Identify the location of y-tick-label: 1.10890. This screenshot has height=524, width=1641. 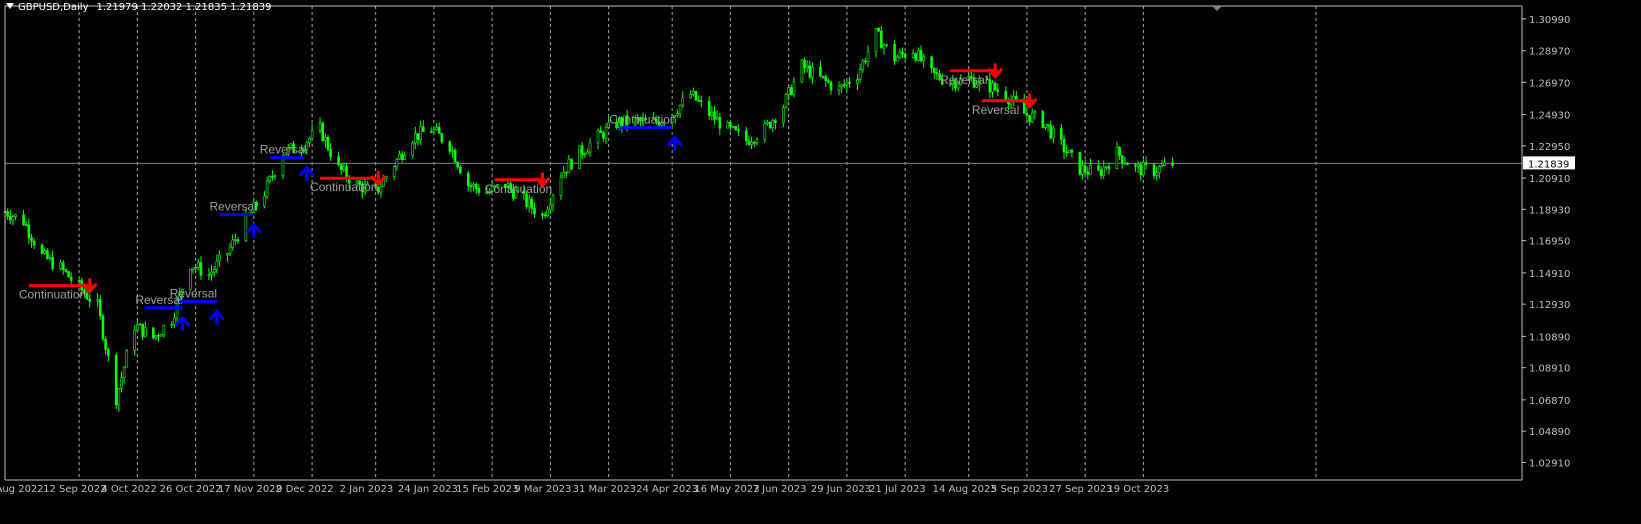
(1549, 337).